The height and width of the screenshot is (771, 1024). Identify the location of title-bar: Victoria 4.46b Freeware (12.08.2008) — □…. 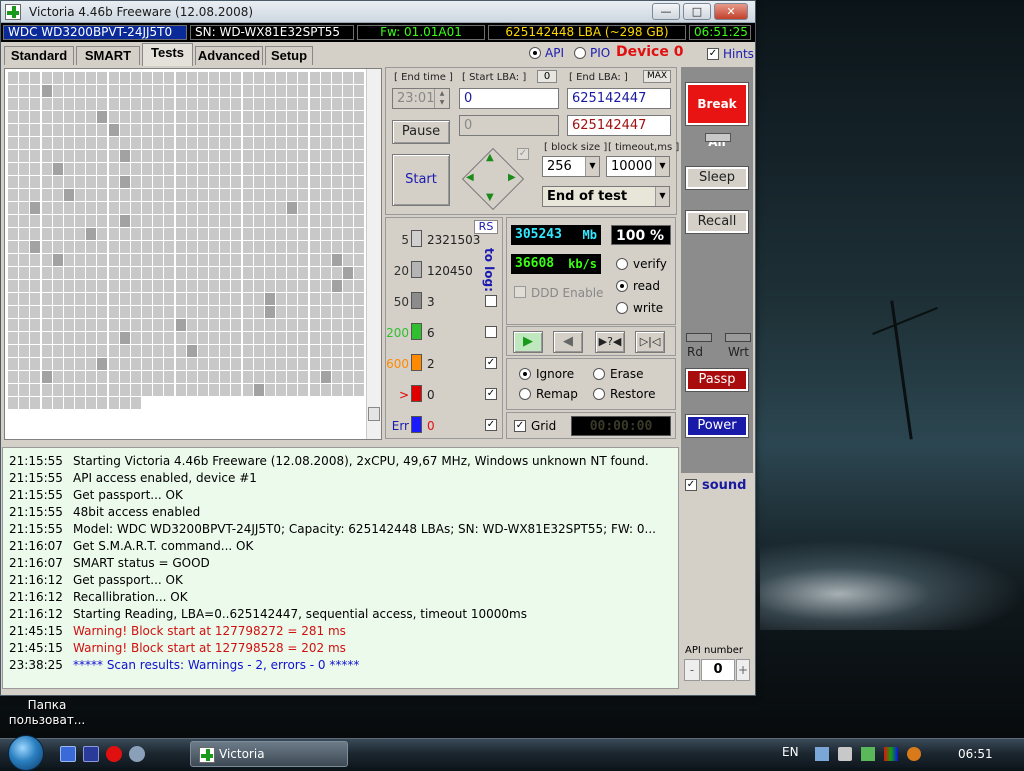
(378, 12).